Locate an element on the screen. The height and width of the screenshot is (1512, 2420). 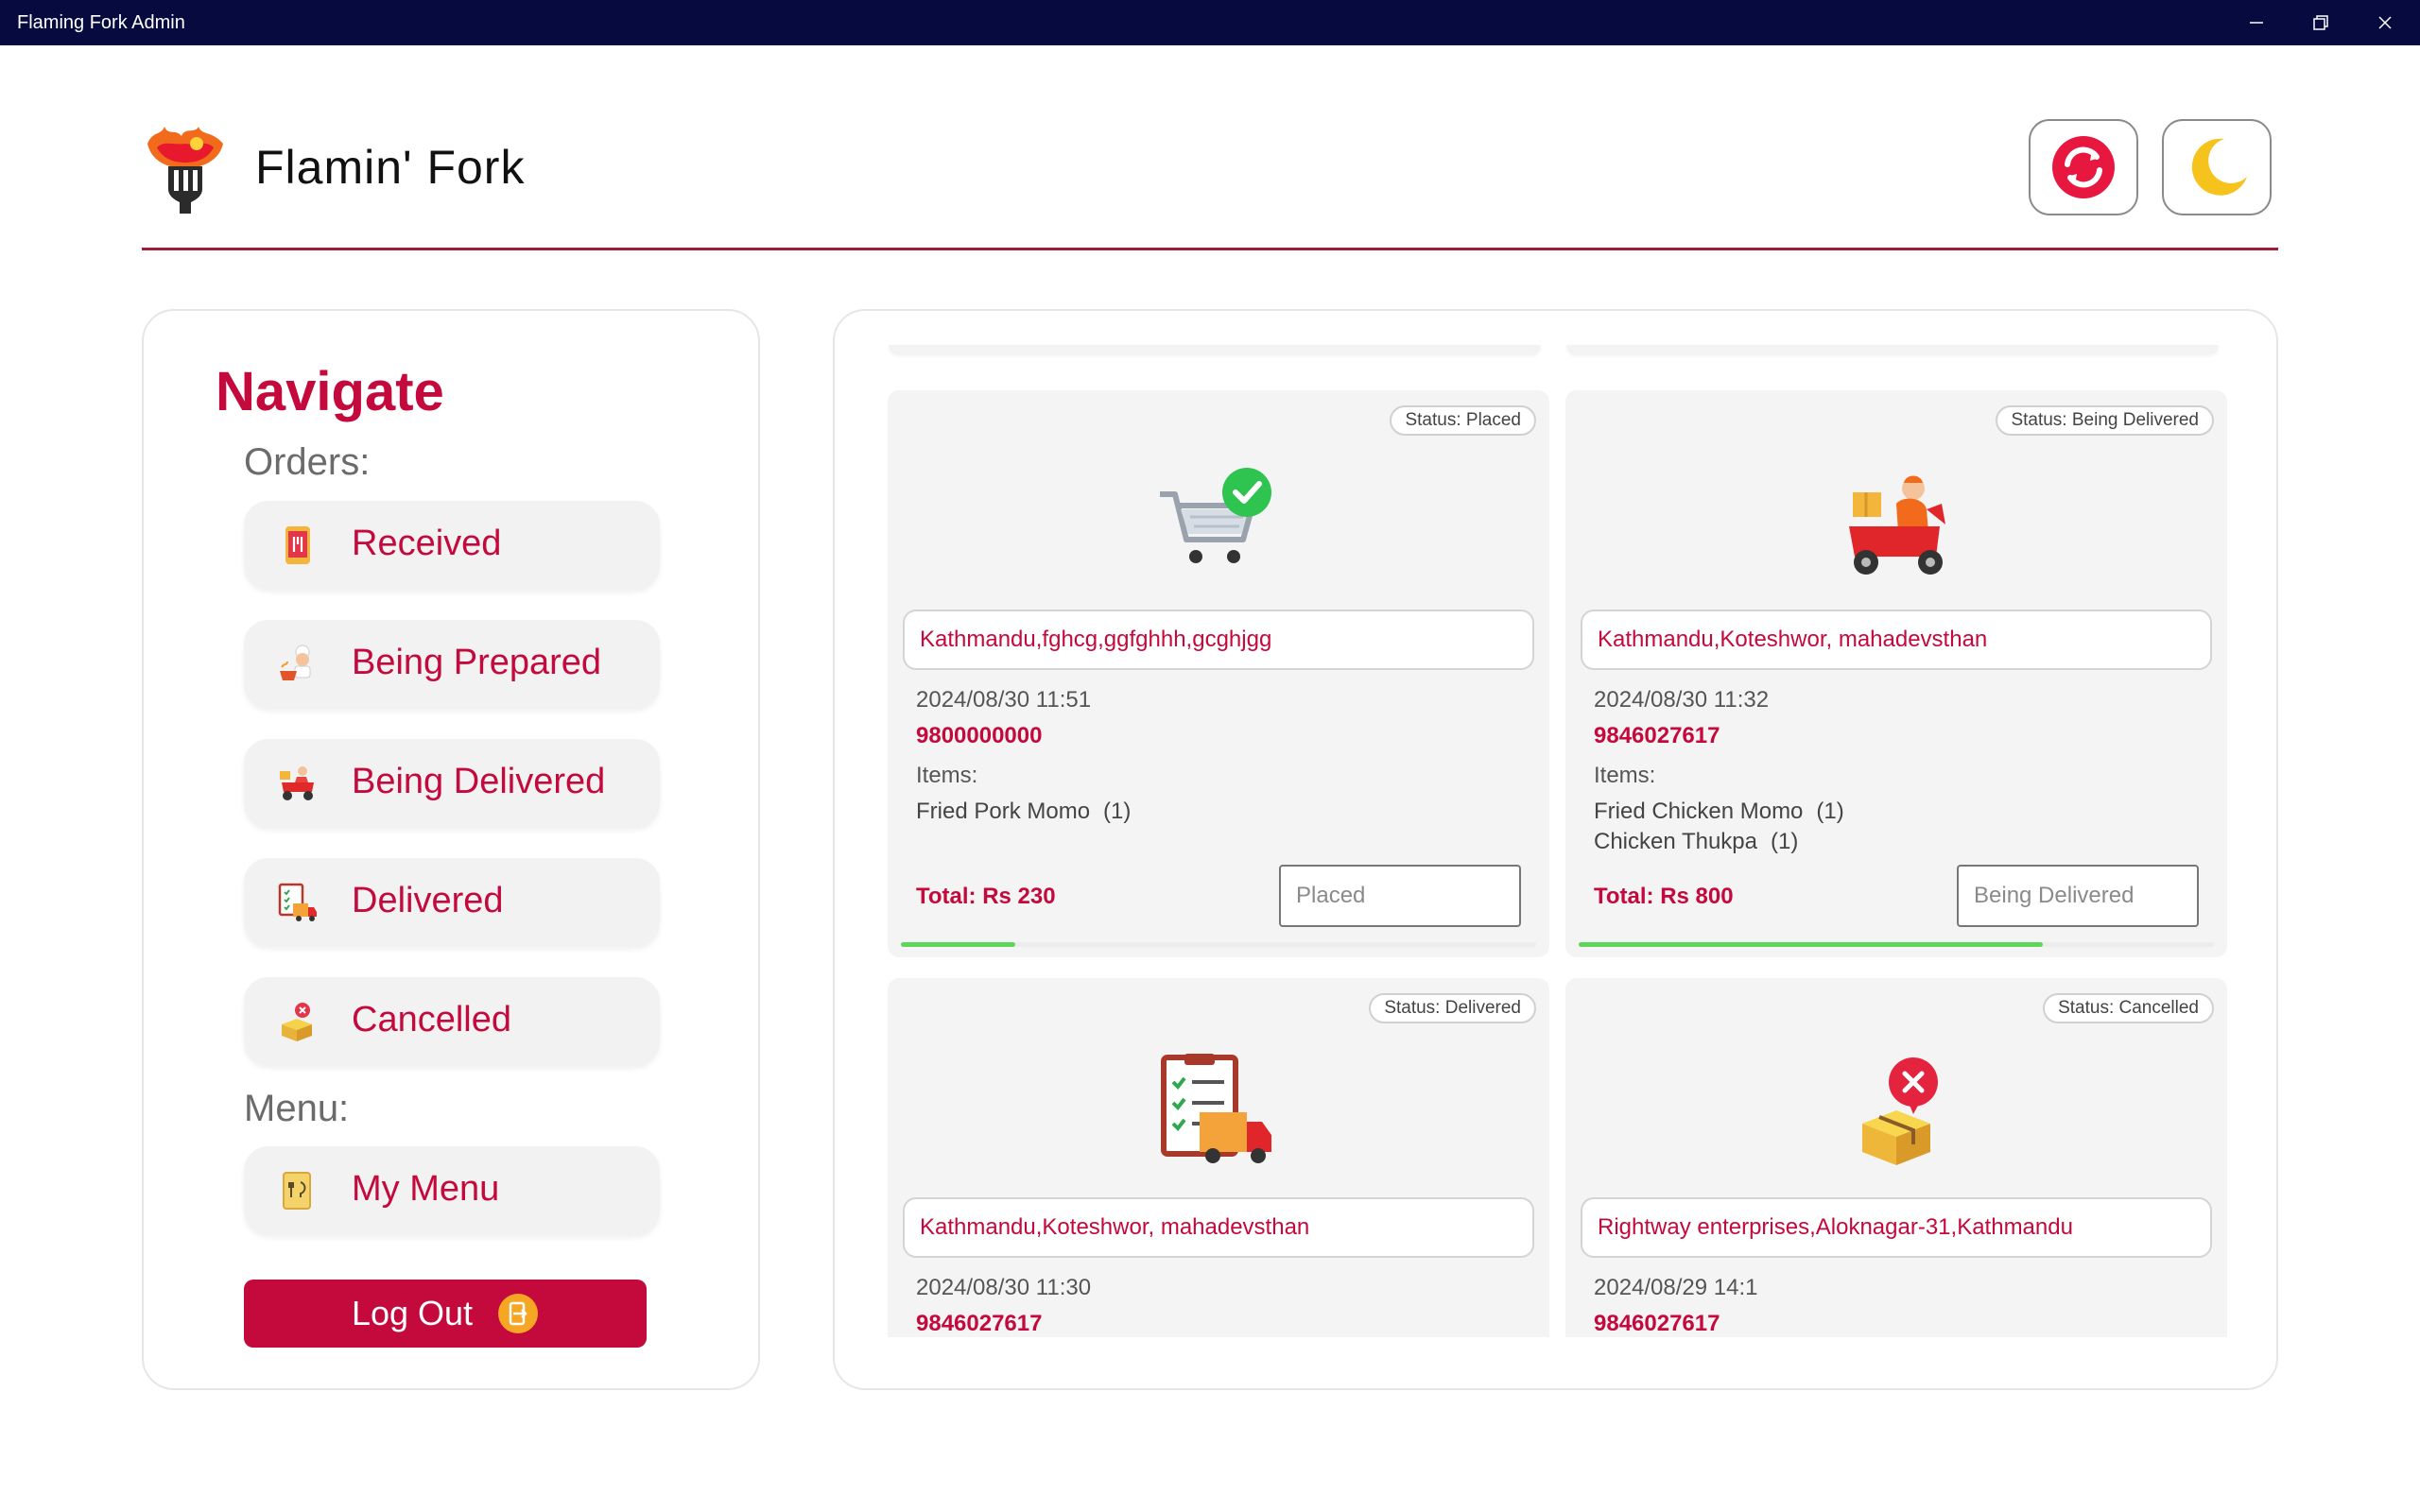
nav-being-delivered-label: Being Delivered is located at coordinates (479, 781).